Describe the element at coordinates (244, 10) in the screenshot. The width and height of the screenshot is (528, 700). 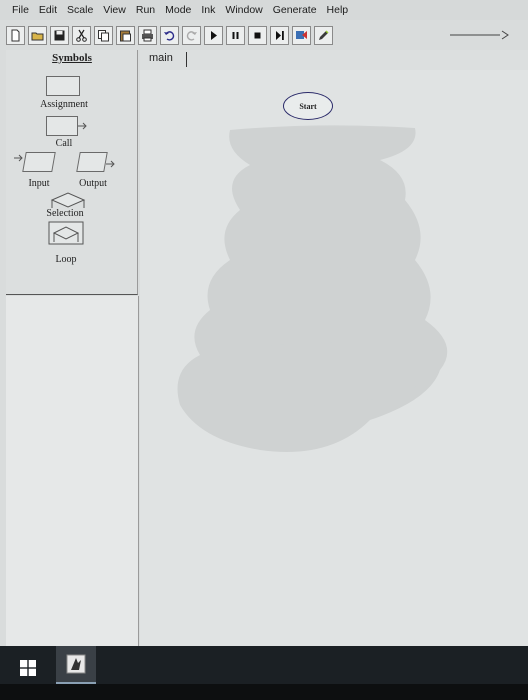
I see `menu-window: Window` at that location.